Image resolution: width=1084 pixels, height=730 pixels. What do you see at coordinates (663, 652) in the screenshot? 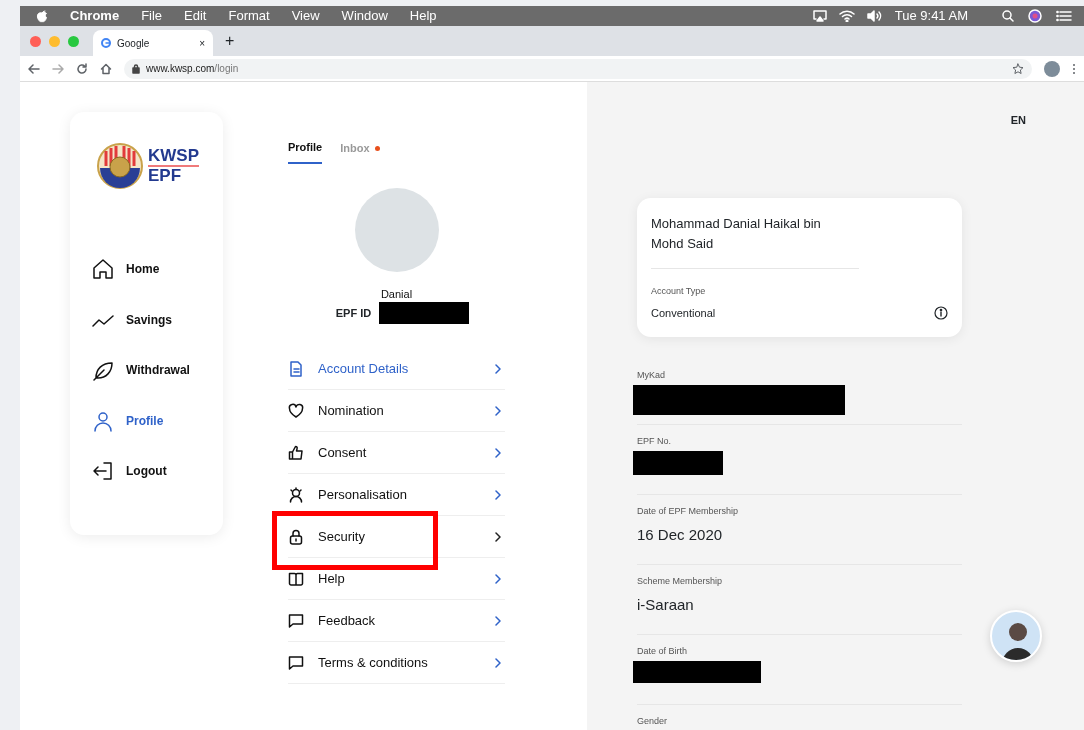
I see `field-label: Date of Birth` at bounding box center [663, 652].